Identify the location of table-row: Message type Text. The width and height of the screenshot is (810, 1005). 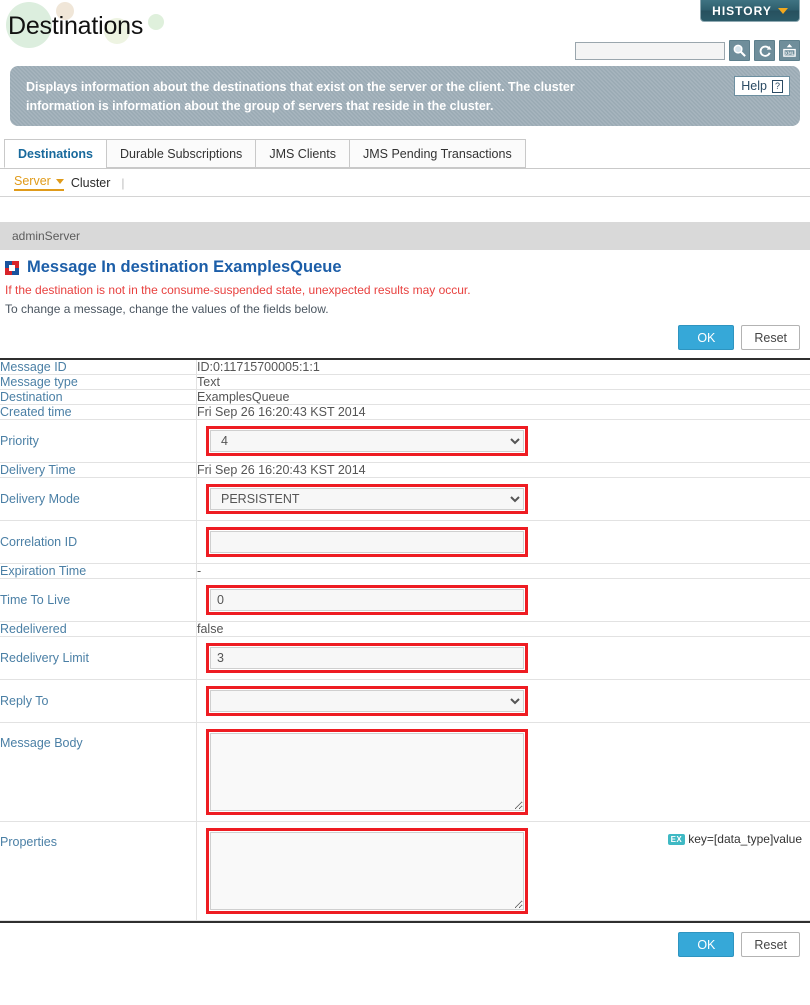
(405, 382).